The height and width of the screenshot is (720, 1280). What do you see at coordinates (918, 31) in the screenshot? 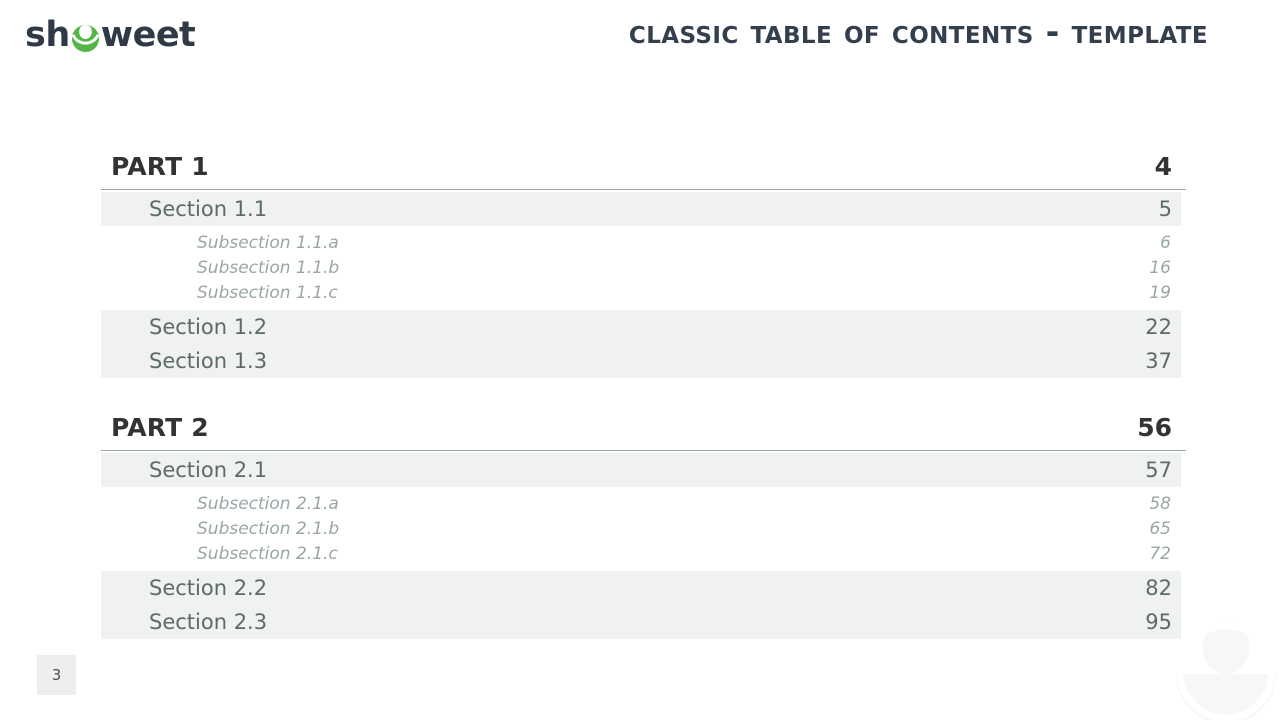
I see `page-title: Classic Table of Contents - Template` at bounding box center [918, 31].